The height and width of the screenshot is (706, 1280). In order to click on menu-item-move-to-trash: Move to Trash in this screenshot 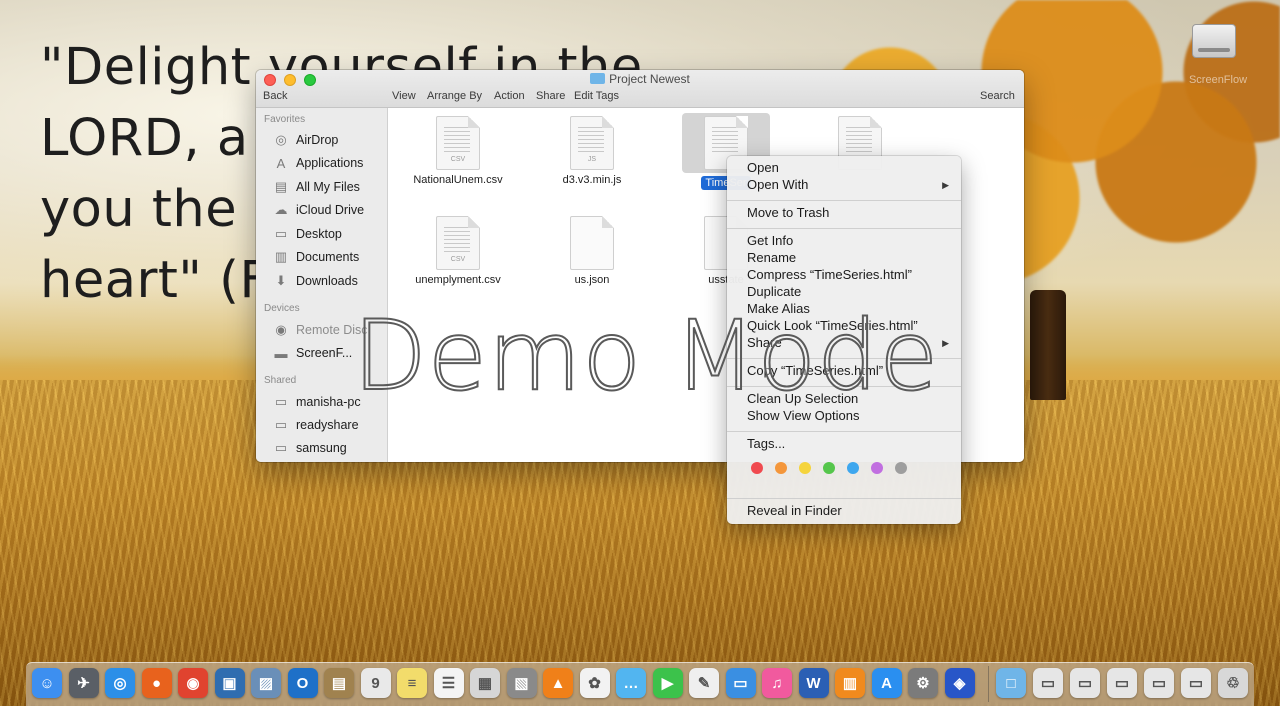, I will do `click(788, 212)`.